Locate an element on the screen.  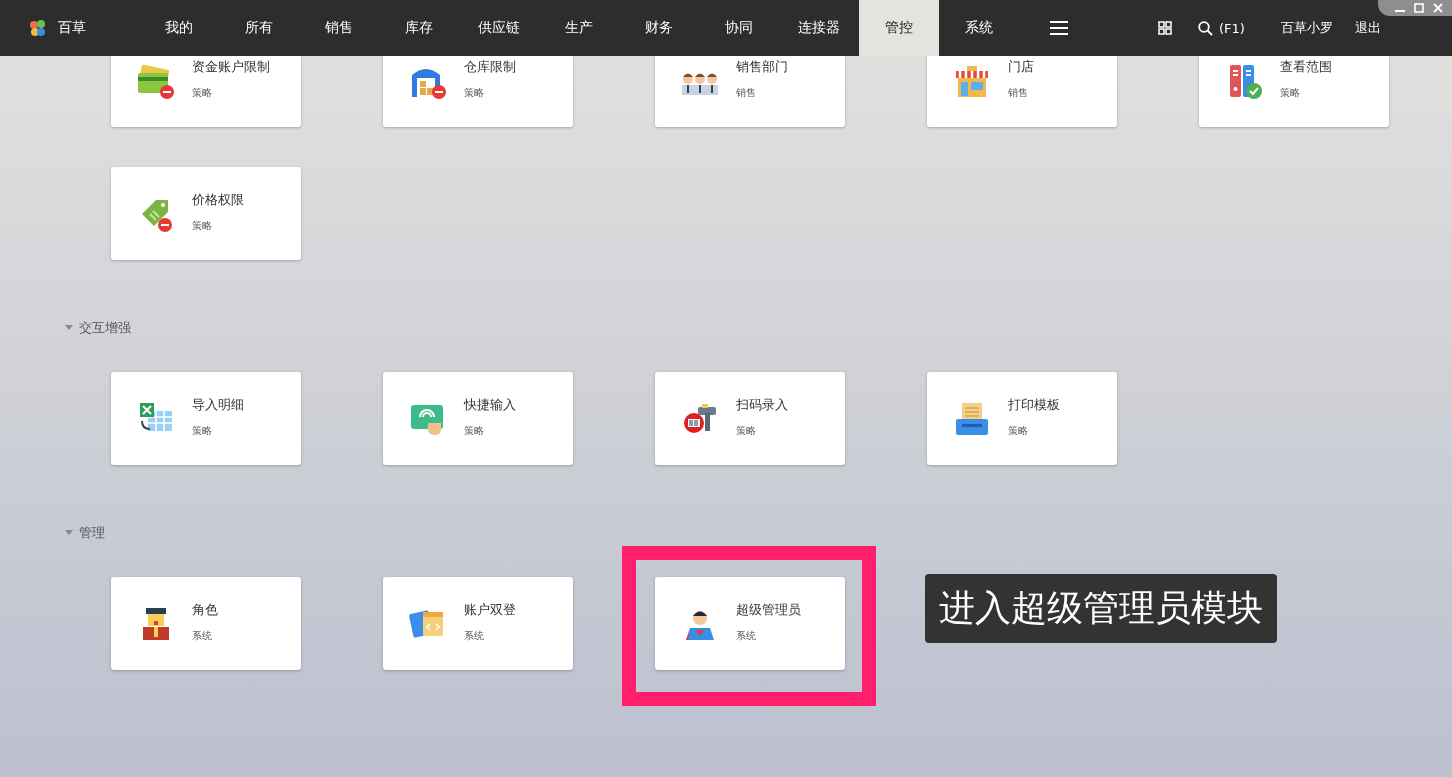
module-card: 销售部门 销售 is located at coordinates (750, 91).